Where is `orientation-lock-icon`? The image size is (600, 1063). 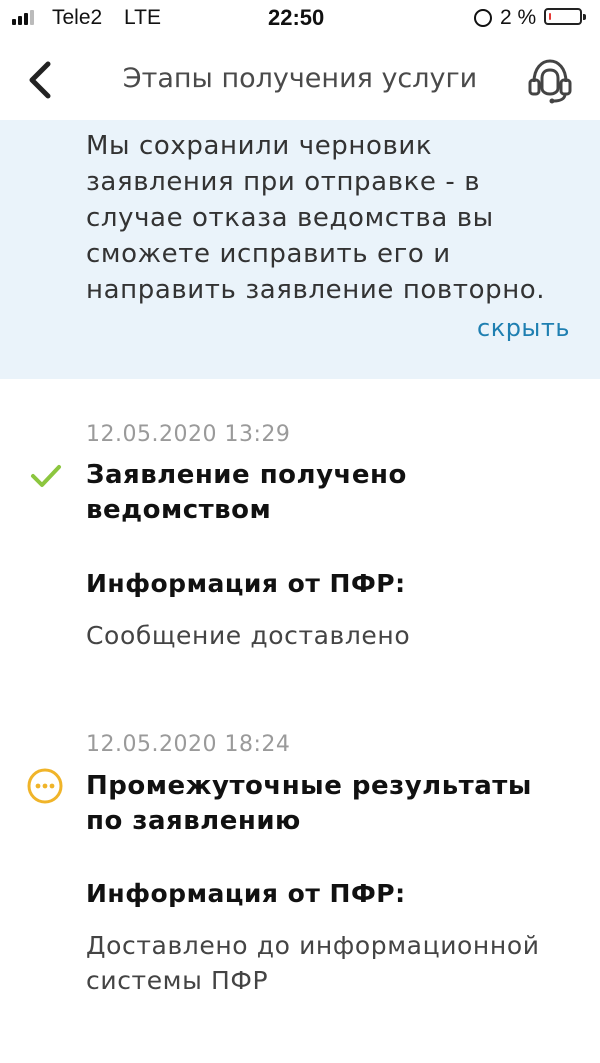
orientation-lock-icon is located at coordinates (483, 18).